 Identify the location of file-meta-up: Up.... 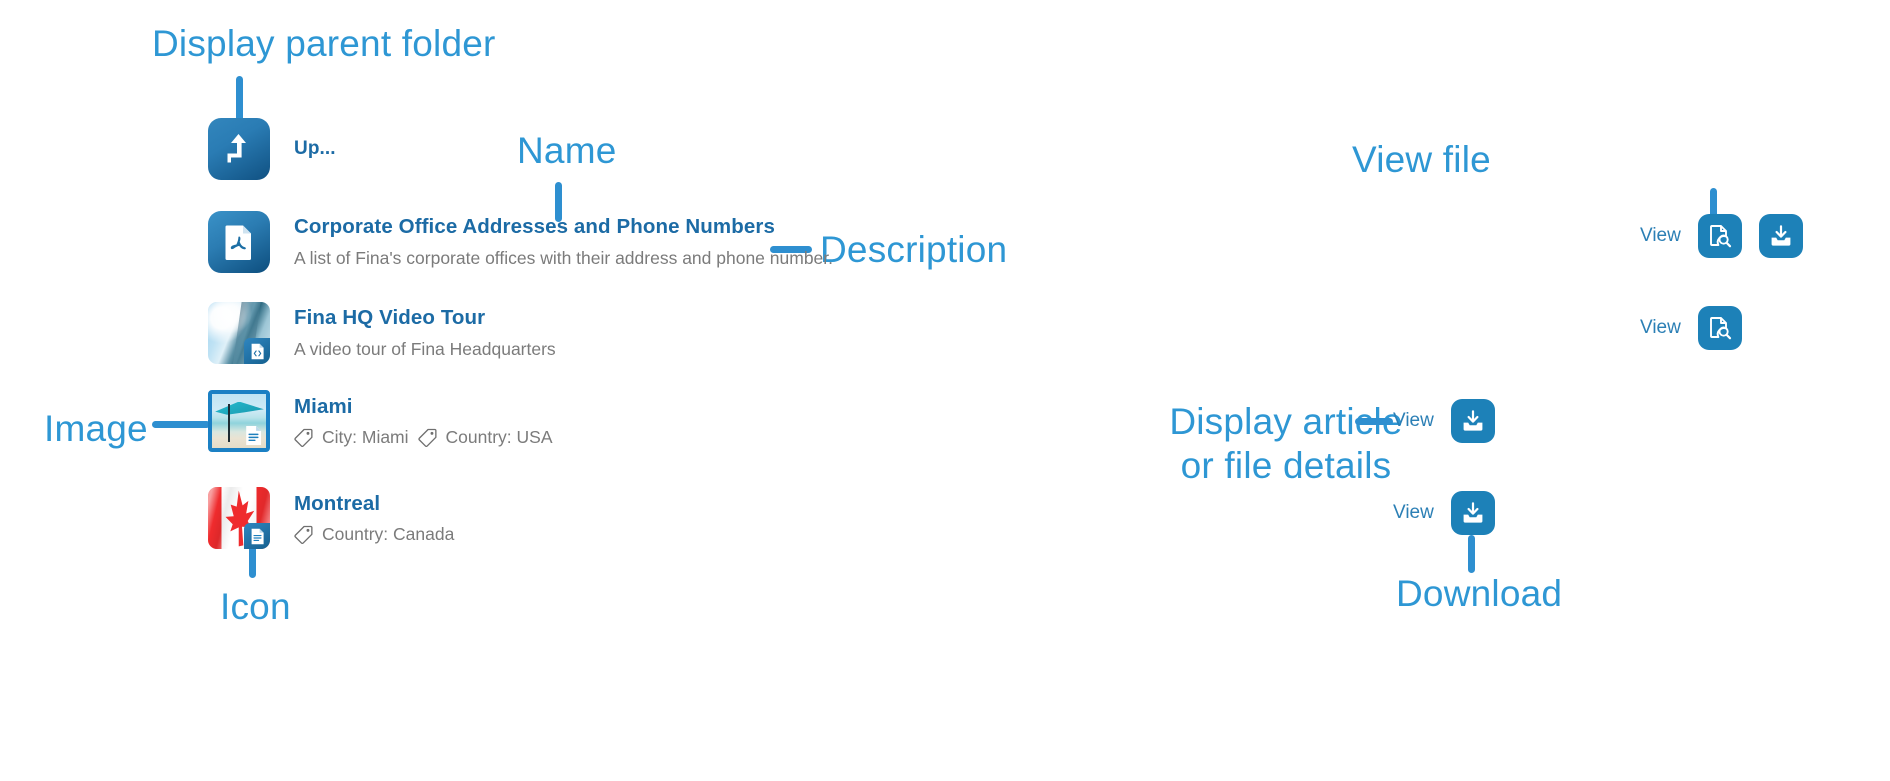
(315, 149).